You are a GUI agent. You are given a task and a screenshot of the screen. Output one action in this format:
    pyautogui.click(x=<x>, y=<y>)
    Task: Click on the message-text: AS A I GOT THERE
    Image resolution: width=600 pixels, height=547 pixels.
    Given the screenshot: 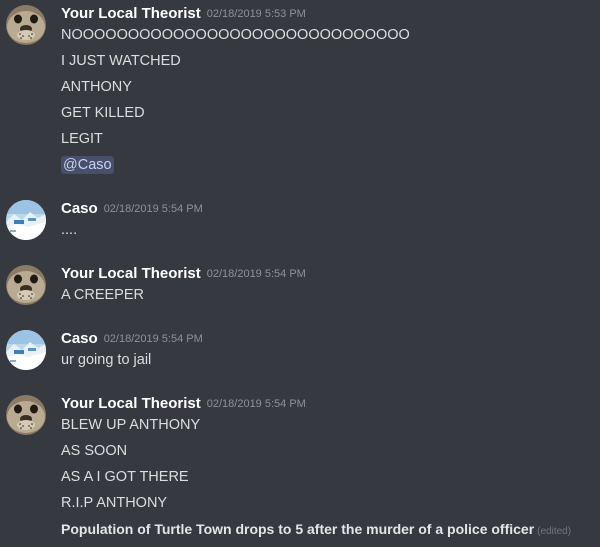 What is the action you would take?
    pyautogui.click(x=125, y=477)
    